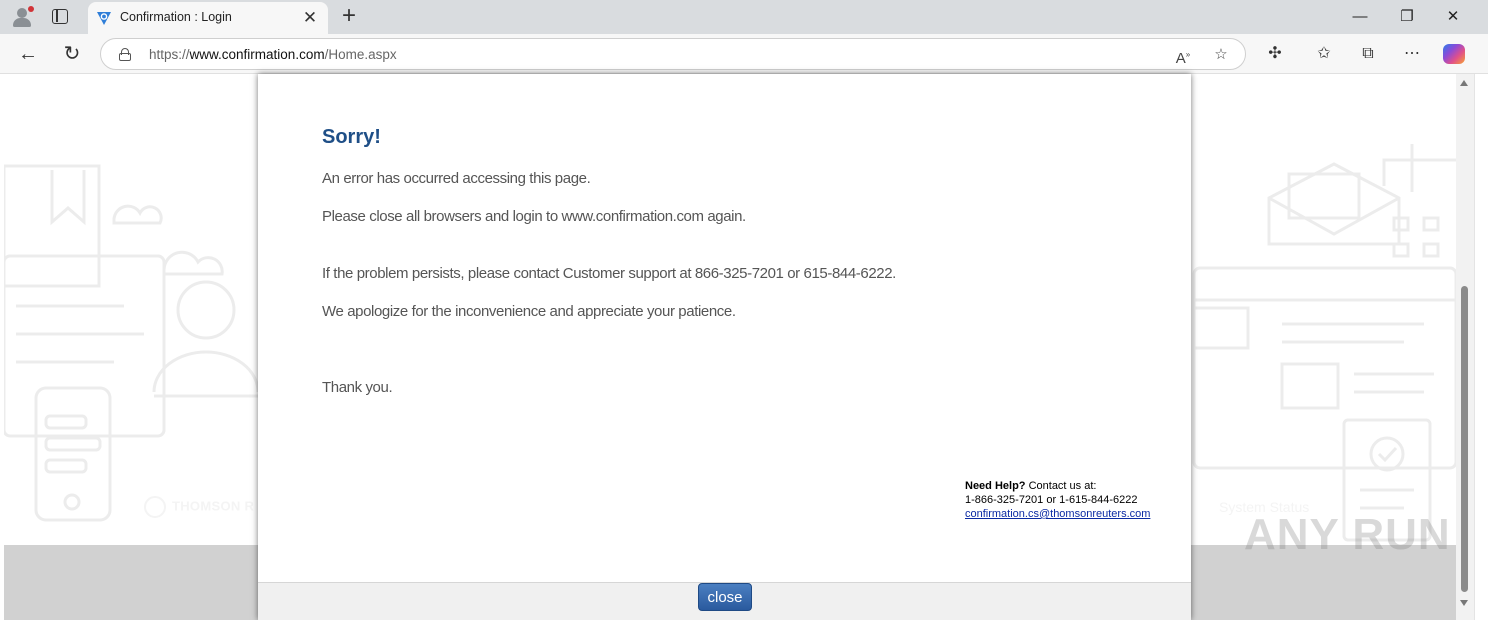  What do you see at coordinates (351, 137) in the screenshot?
I see `dialog-heading: Sorry!` at bounding box center [351, 137].